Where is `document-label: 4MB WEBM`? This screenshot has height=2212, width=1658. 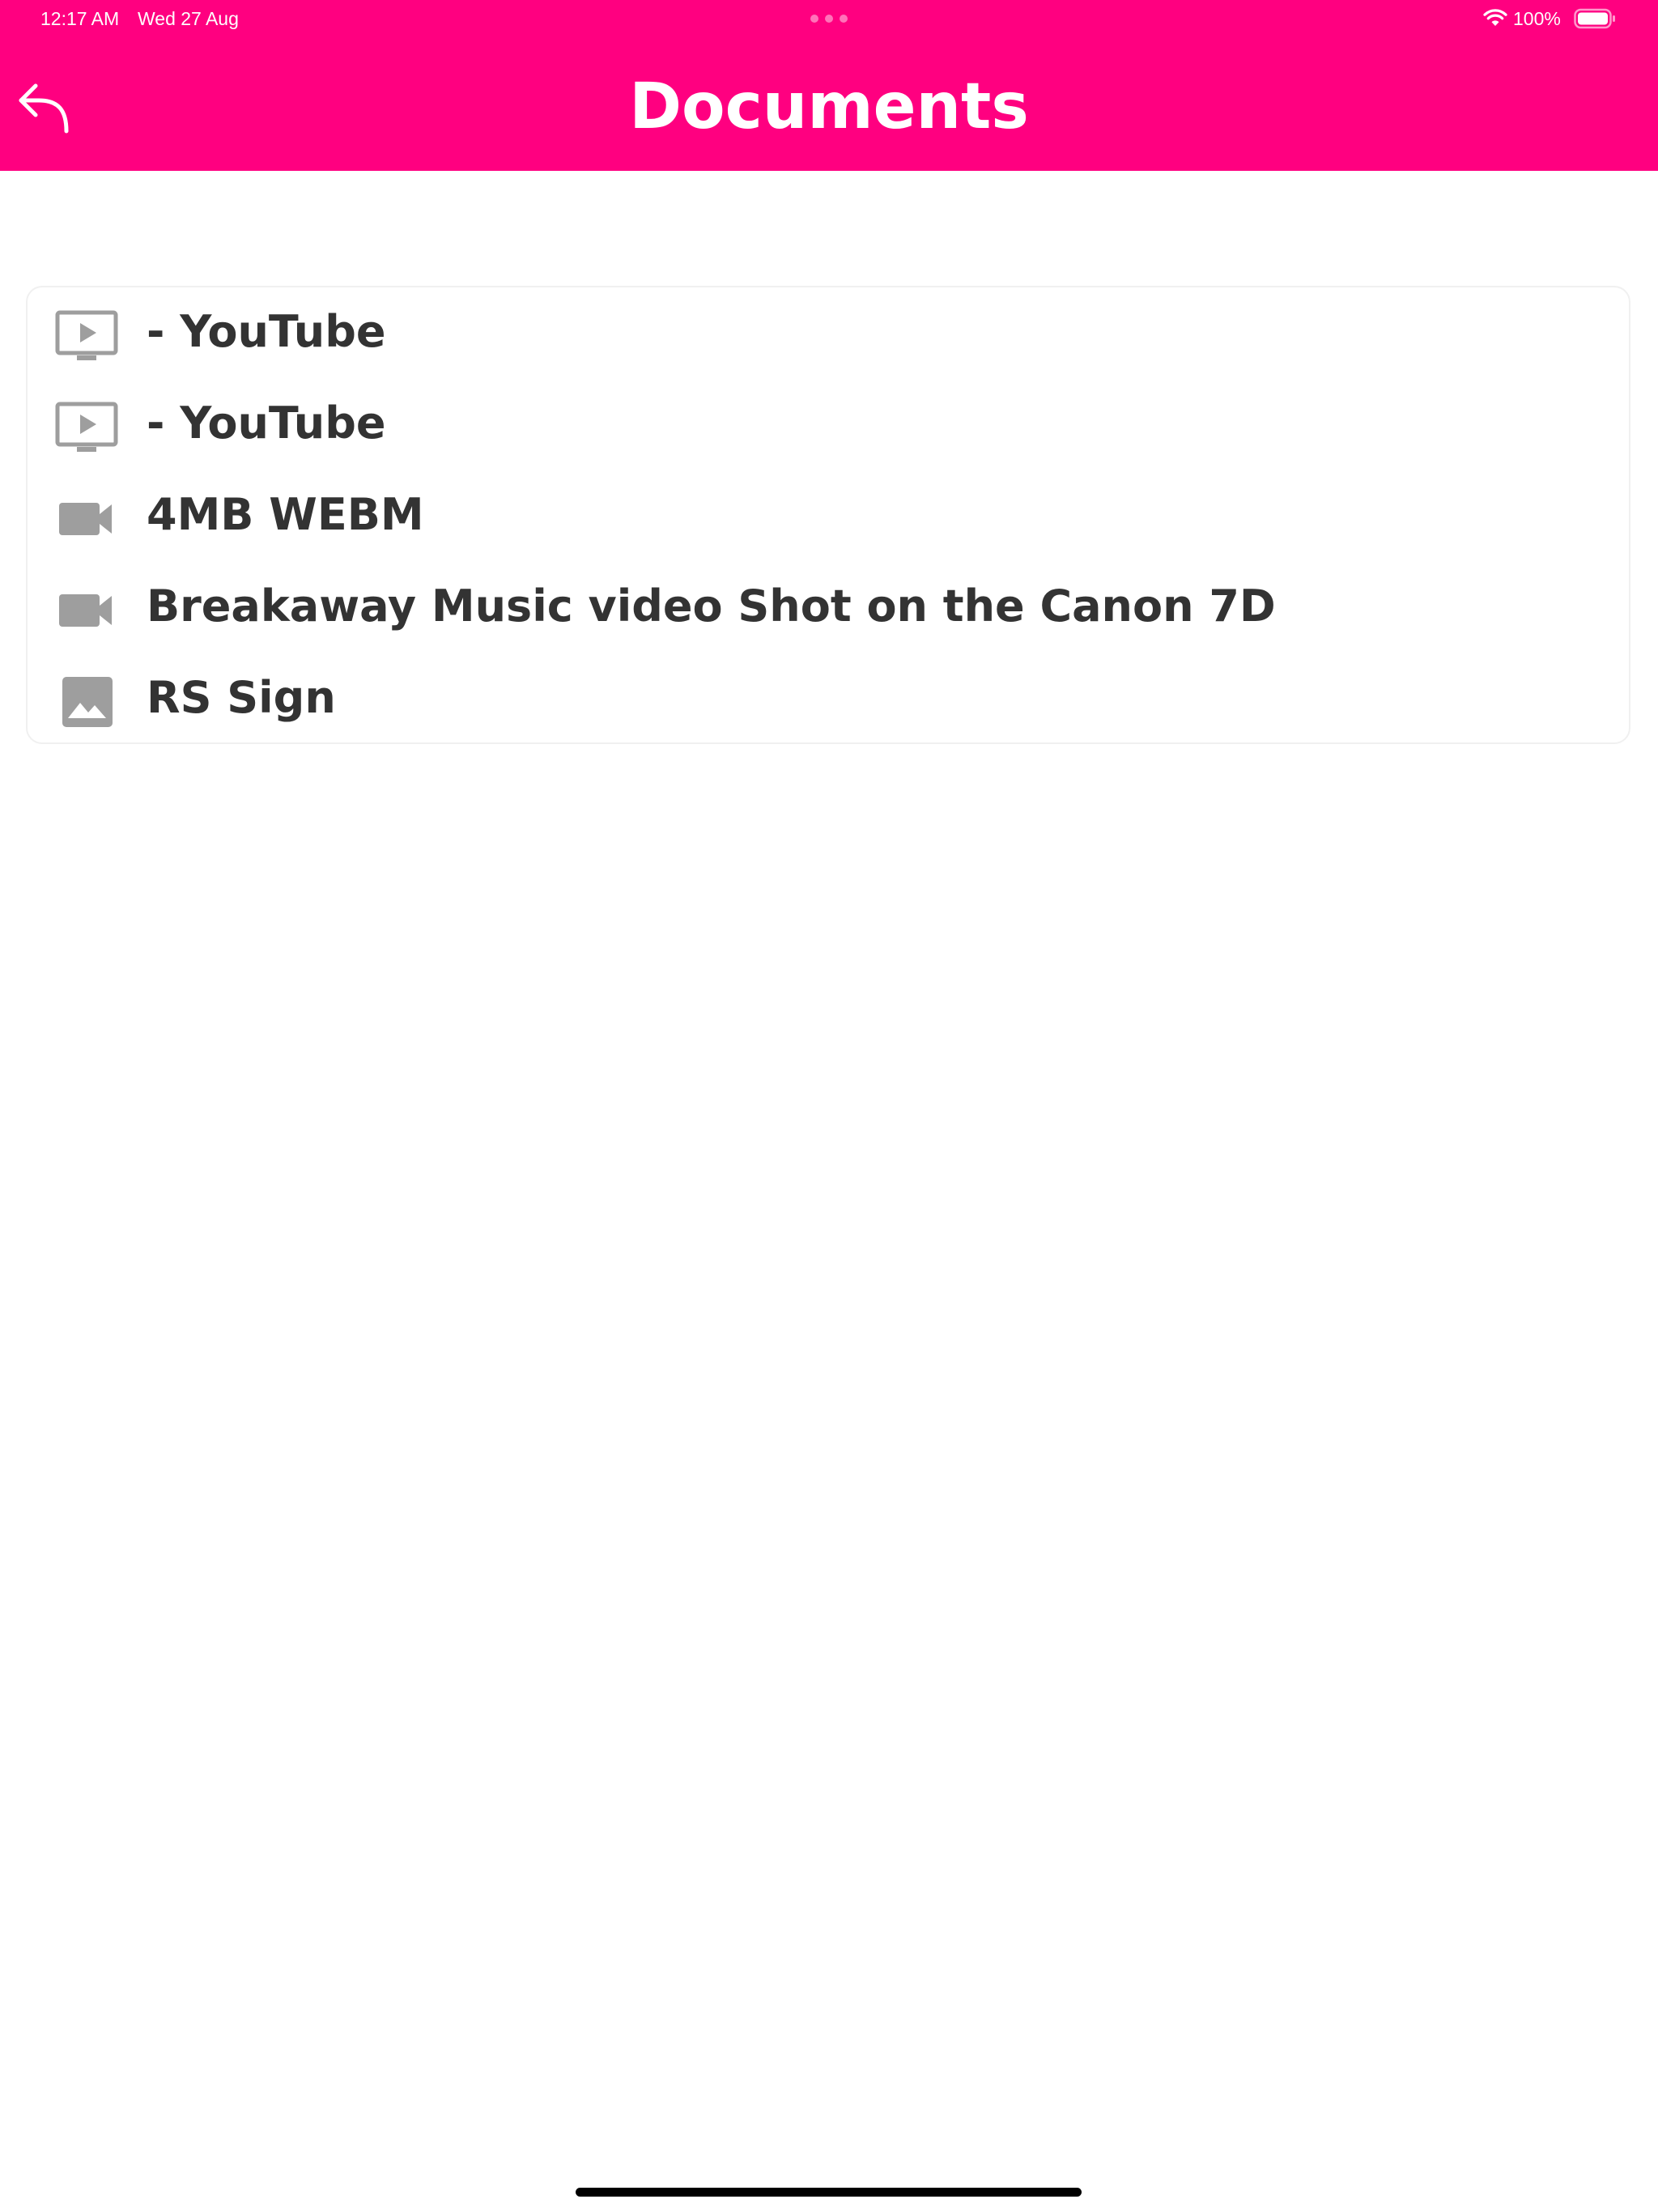 document-label: 4MB WEBM is located at coordinates (285, 514).